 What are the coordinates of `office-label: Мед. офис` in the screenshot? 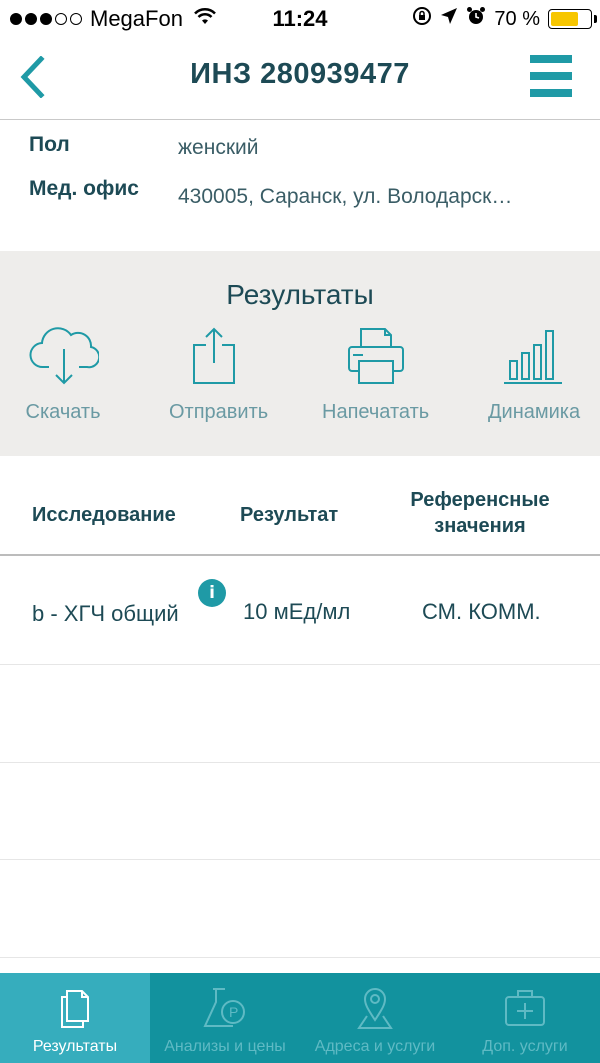 It's located at (84, 188).